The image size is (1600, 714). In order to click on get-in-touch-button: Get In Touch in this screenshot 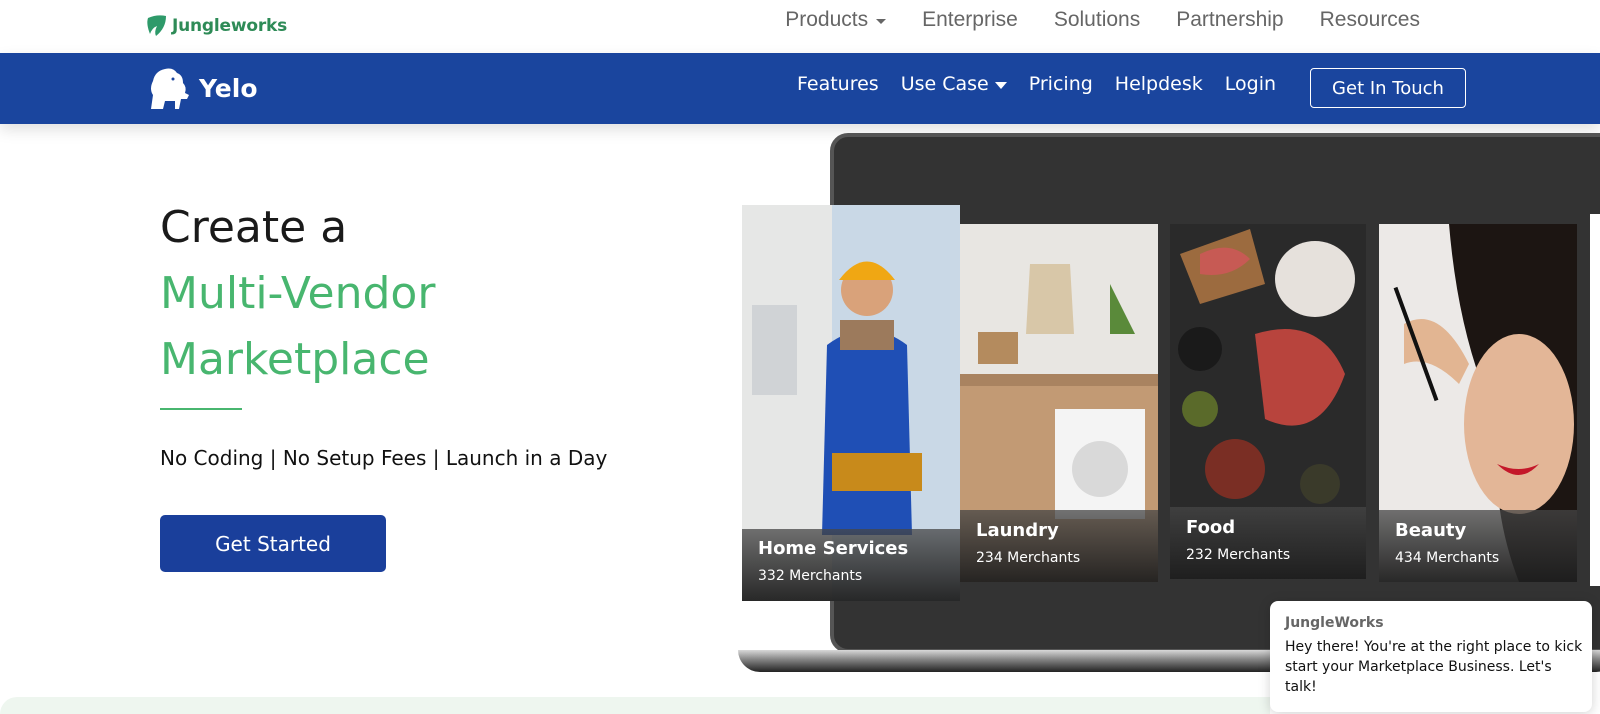, I will do `click(1388, 88)`.